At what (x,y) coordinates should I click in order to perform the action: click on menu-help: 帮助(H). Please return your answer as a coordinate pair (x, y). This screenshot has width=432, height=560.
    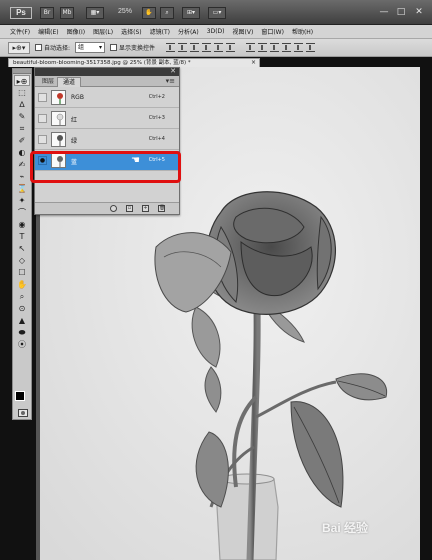
    Looking at the image, I should click on (302, 31).